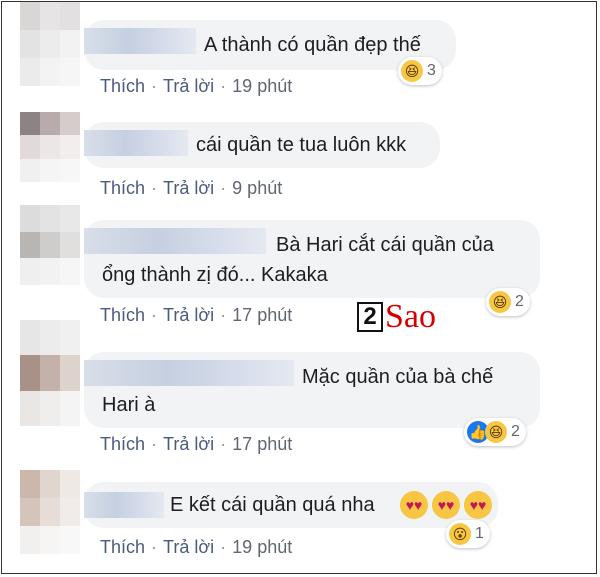 The height and width of the screenshot is (577, 600). What do you see at coordinates (312, 45) in the screenshot?
I see `comment-text: A thành có quần đẹp thế` at bounding box center [312, 45].